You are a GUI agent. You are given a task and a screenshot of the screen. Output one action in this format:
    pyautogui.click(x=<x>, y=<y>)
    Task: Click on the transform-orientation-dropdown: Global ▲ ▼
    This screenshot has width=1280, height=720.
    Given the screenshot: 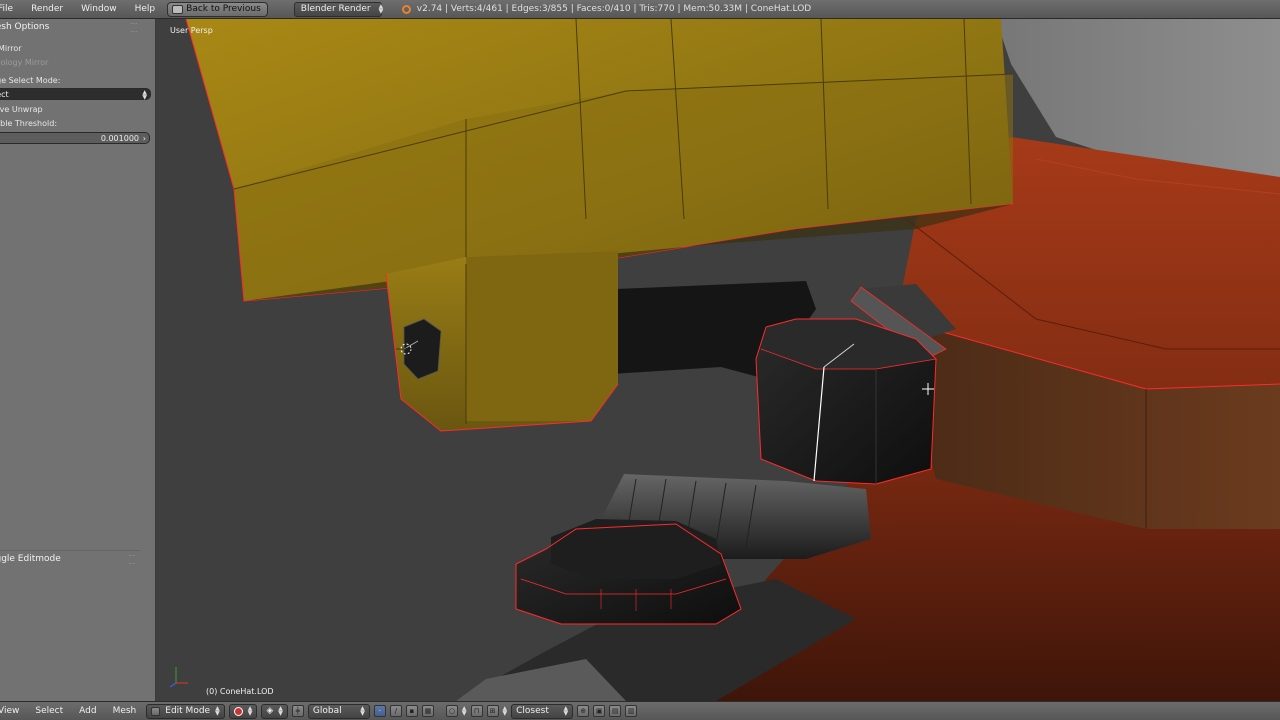 What is the action you would take?
    pyautogui.click(x=338, y=711)
    